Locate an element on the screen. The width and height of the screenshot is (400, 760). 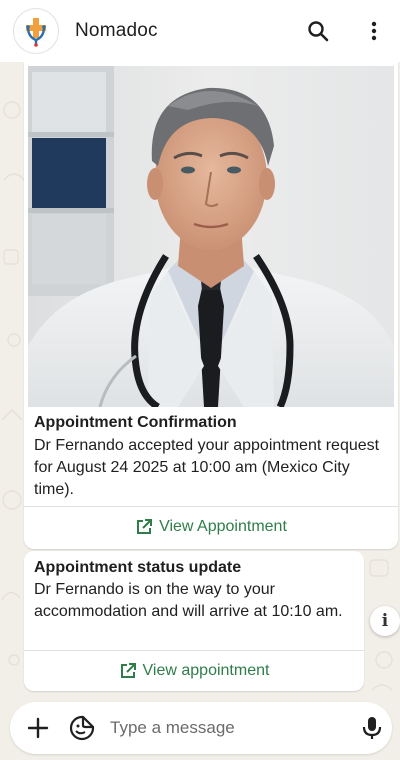
view-appointment-label: View appointment is located at coordinates (206, 670).